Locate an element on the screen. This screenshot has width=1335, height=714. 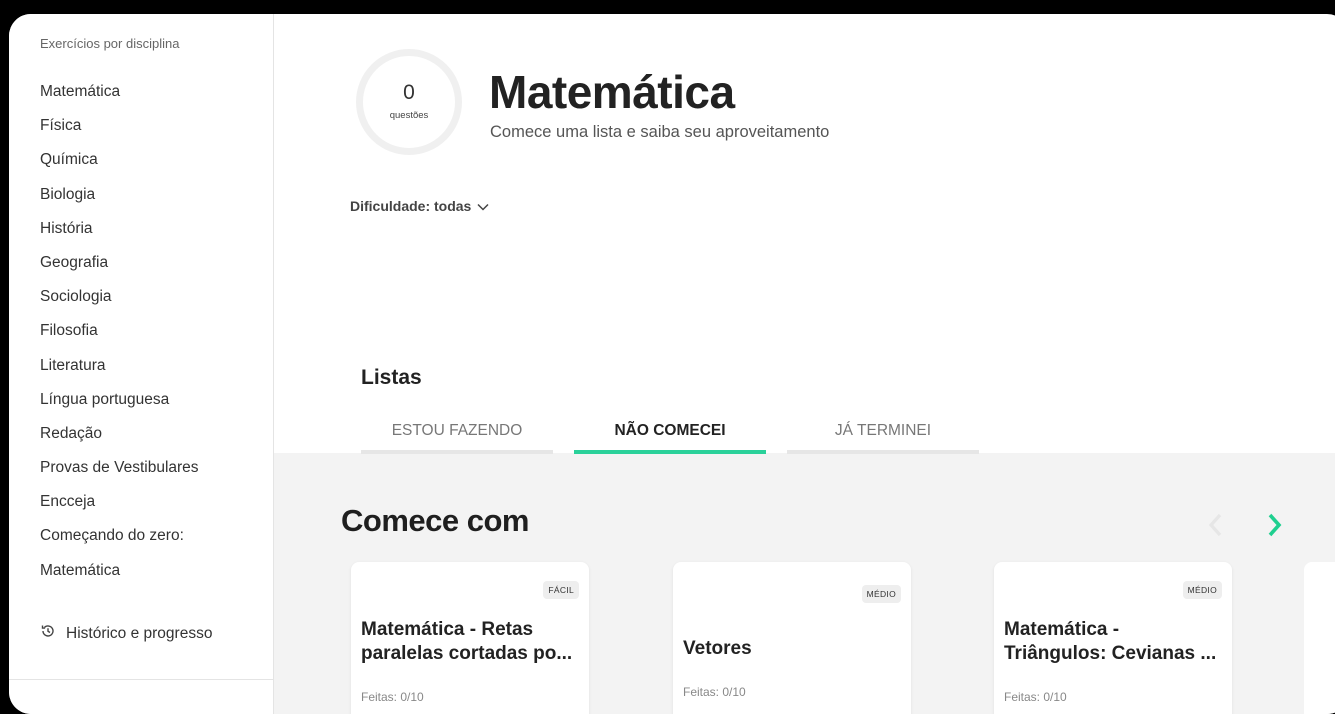
sidebar-item-literatura: Literatura is located at coordinates (119, 374).